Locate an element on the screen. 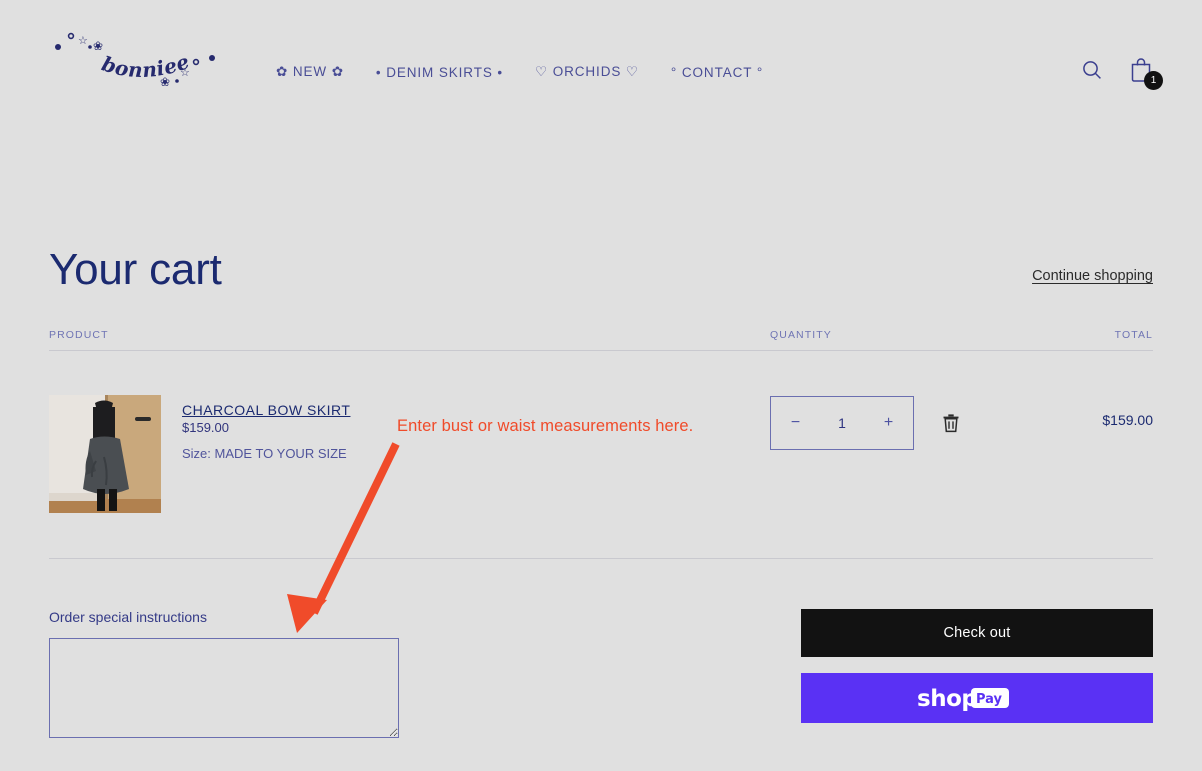  order-notes-block: Order special instructions is located at coordinates (225, 676).